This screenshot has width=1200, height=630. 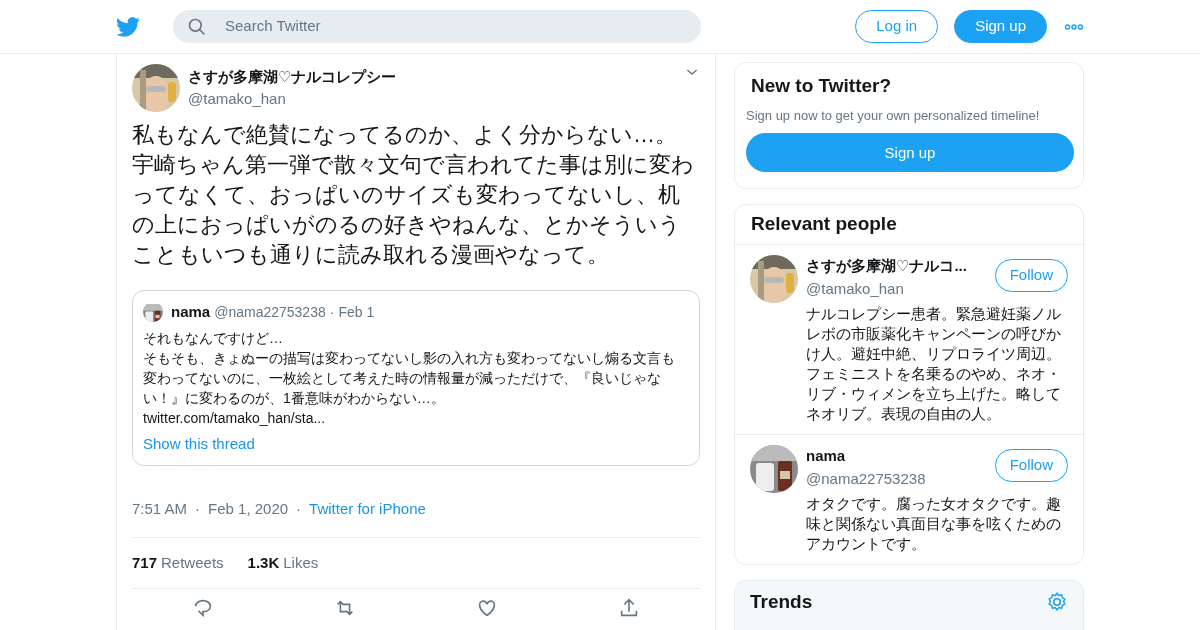 I want to click on quote-author-handle: @nama22753238, so click(x=270, y=312).